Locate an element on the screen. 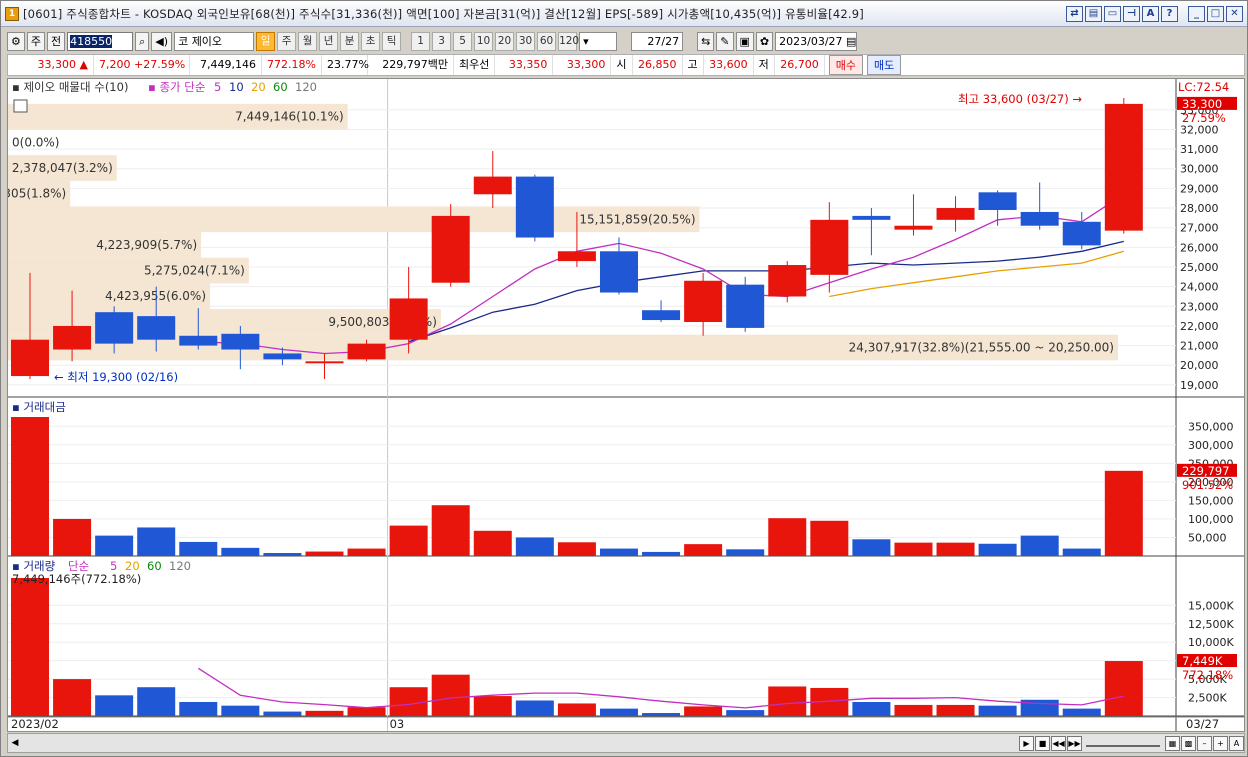  ma-legend-period: 60 is located at coordinates (280, 87).